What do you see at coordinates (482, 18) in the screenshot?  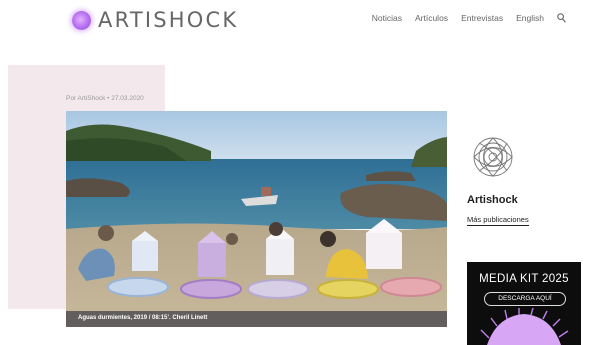 I see `nav-item-entrevistas: Entrevistas` at bounding box center [482, 18].